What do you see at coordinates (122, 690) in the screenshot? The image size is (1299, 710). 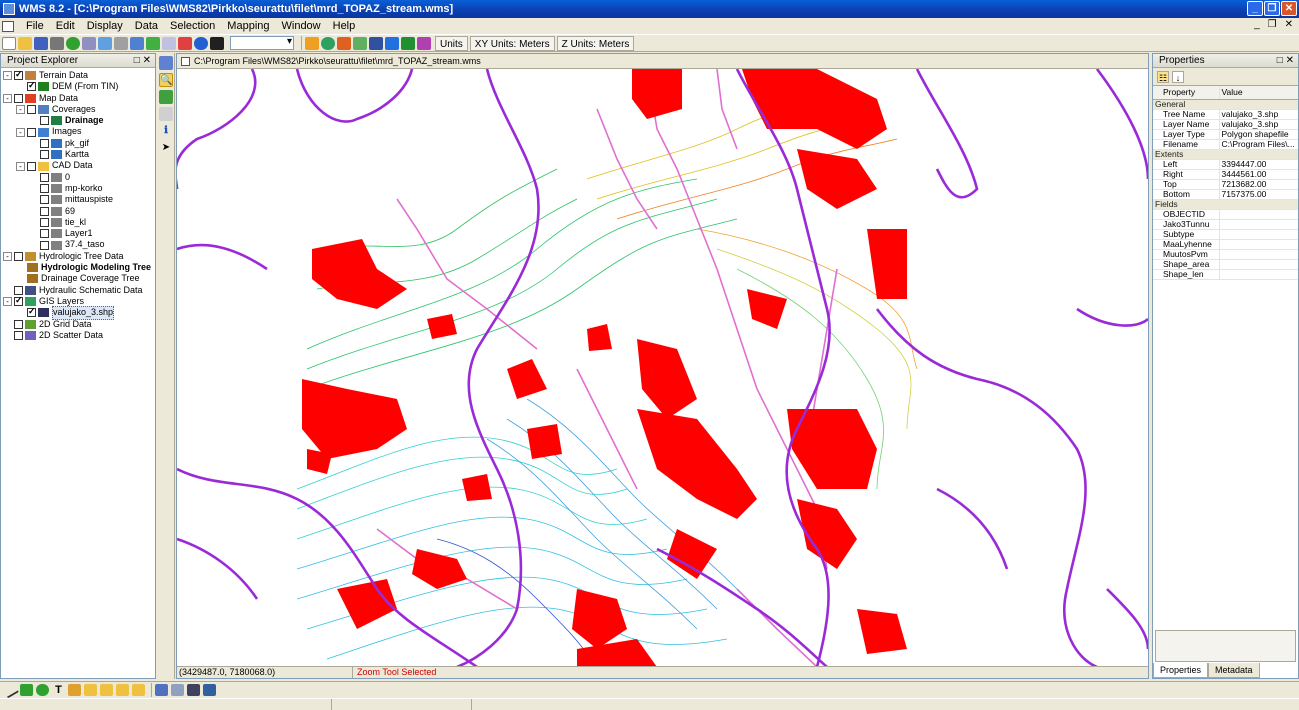 I see `bring-front-icon` at bounding box center [122, 690].